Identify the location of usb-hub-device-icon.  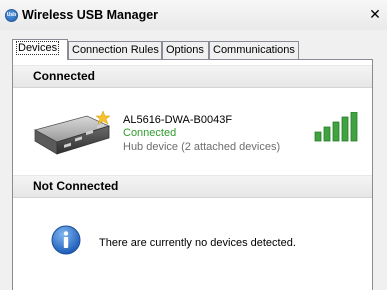
(72, 132).